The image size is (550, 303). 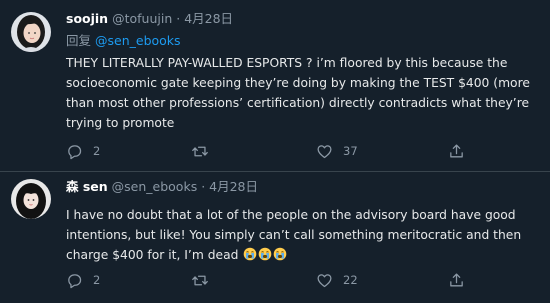 What do you see at coordinates (337, 280) in the screenshot?
I see `like-button: 22` at bounding box center [337, 280].